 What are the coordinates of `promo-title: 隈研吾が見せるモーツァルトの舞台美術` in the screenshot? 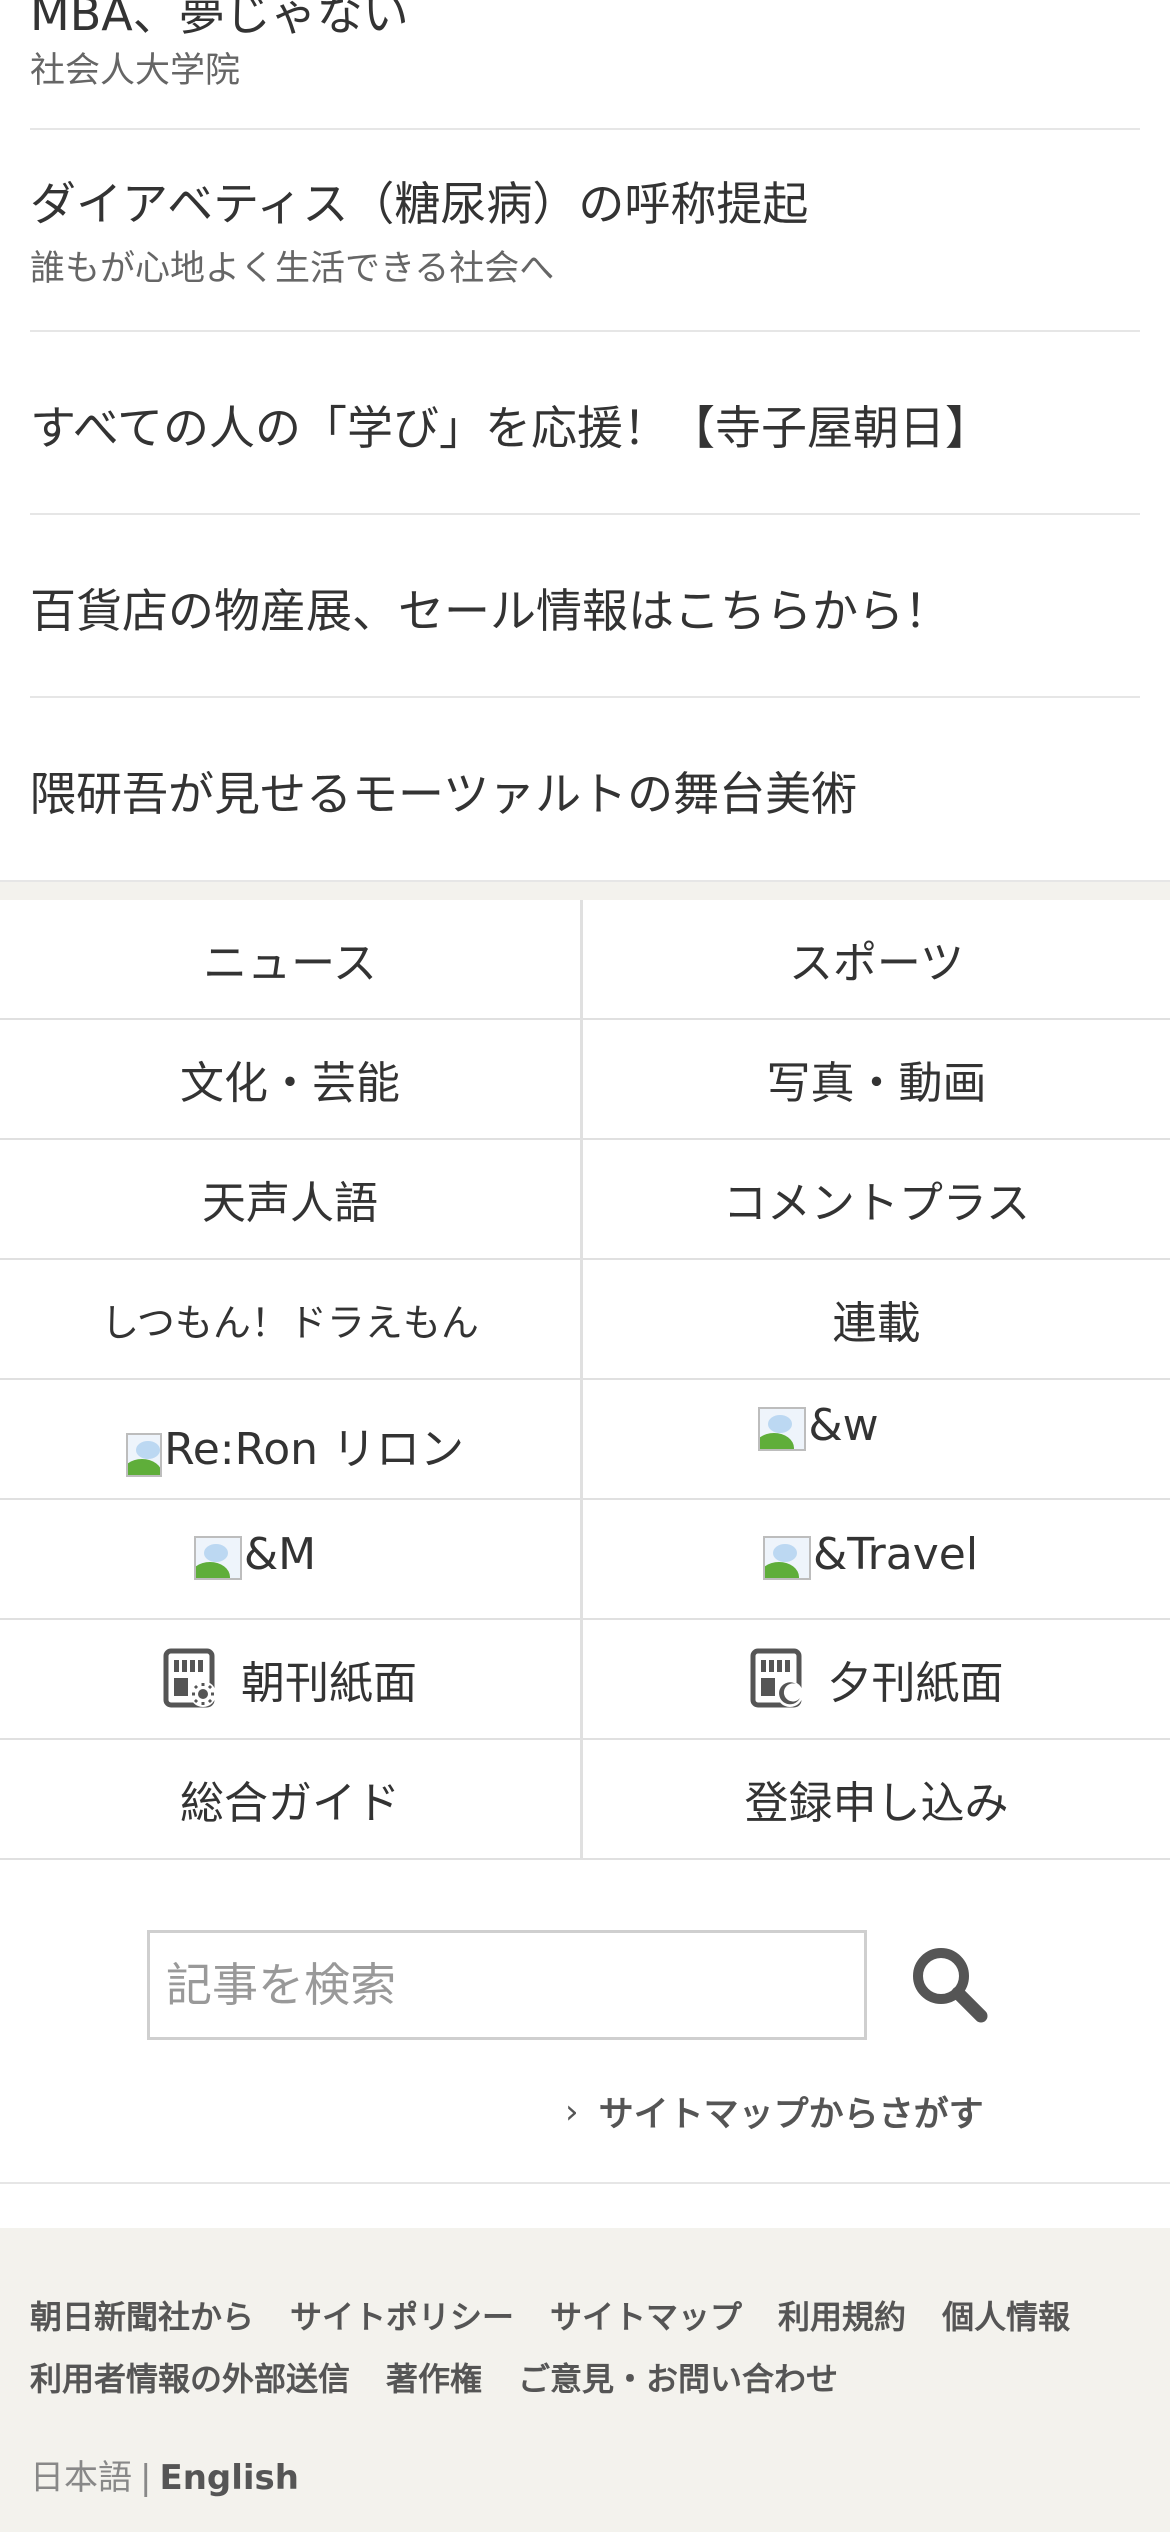 It's located at (444, 794).